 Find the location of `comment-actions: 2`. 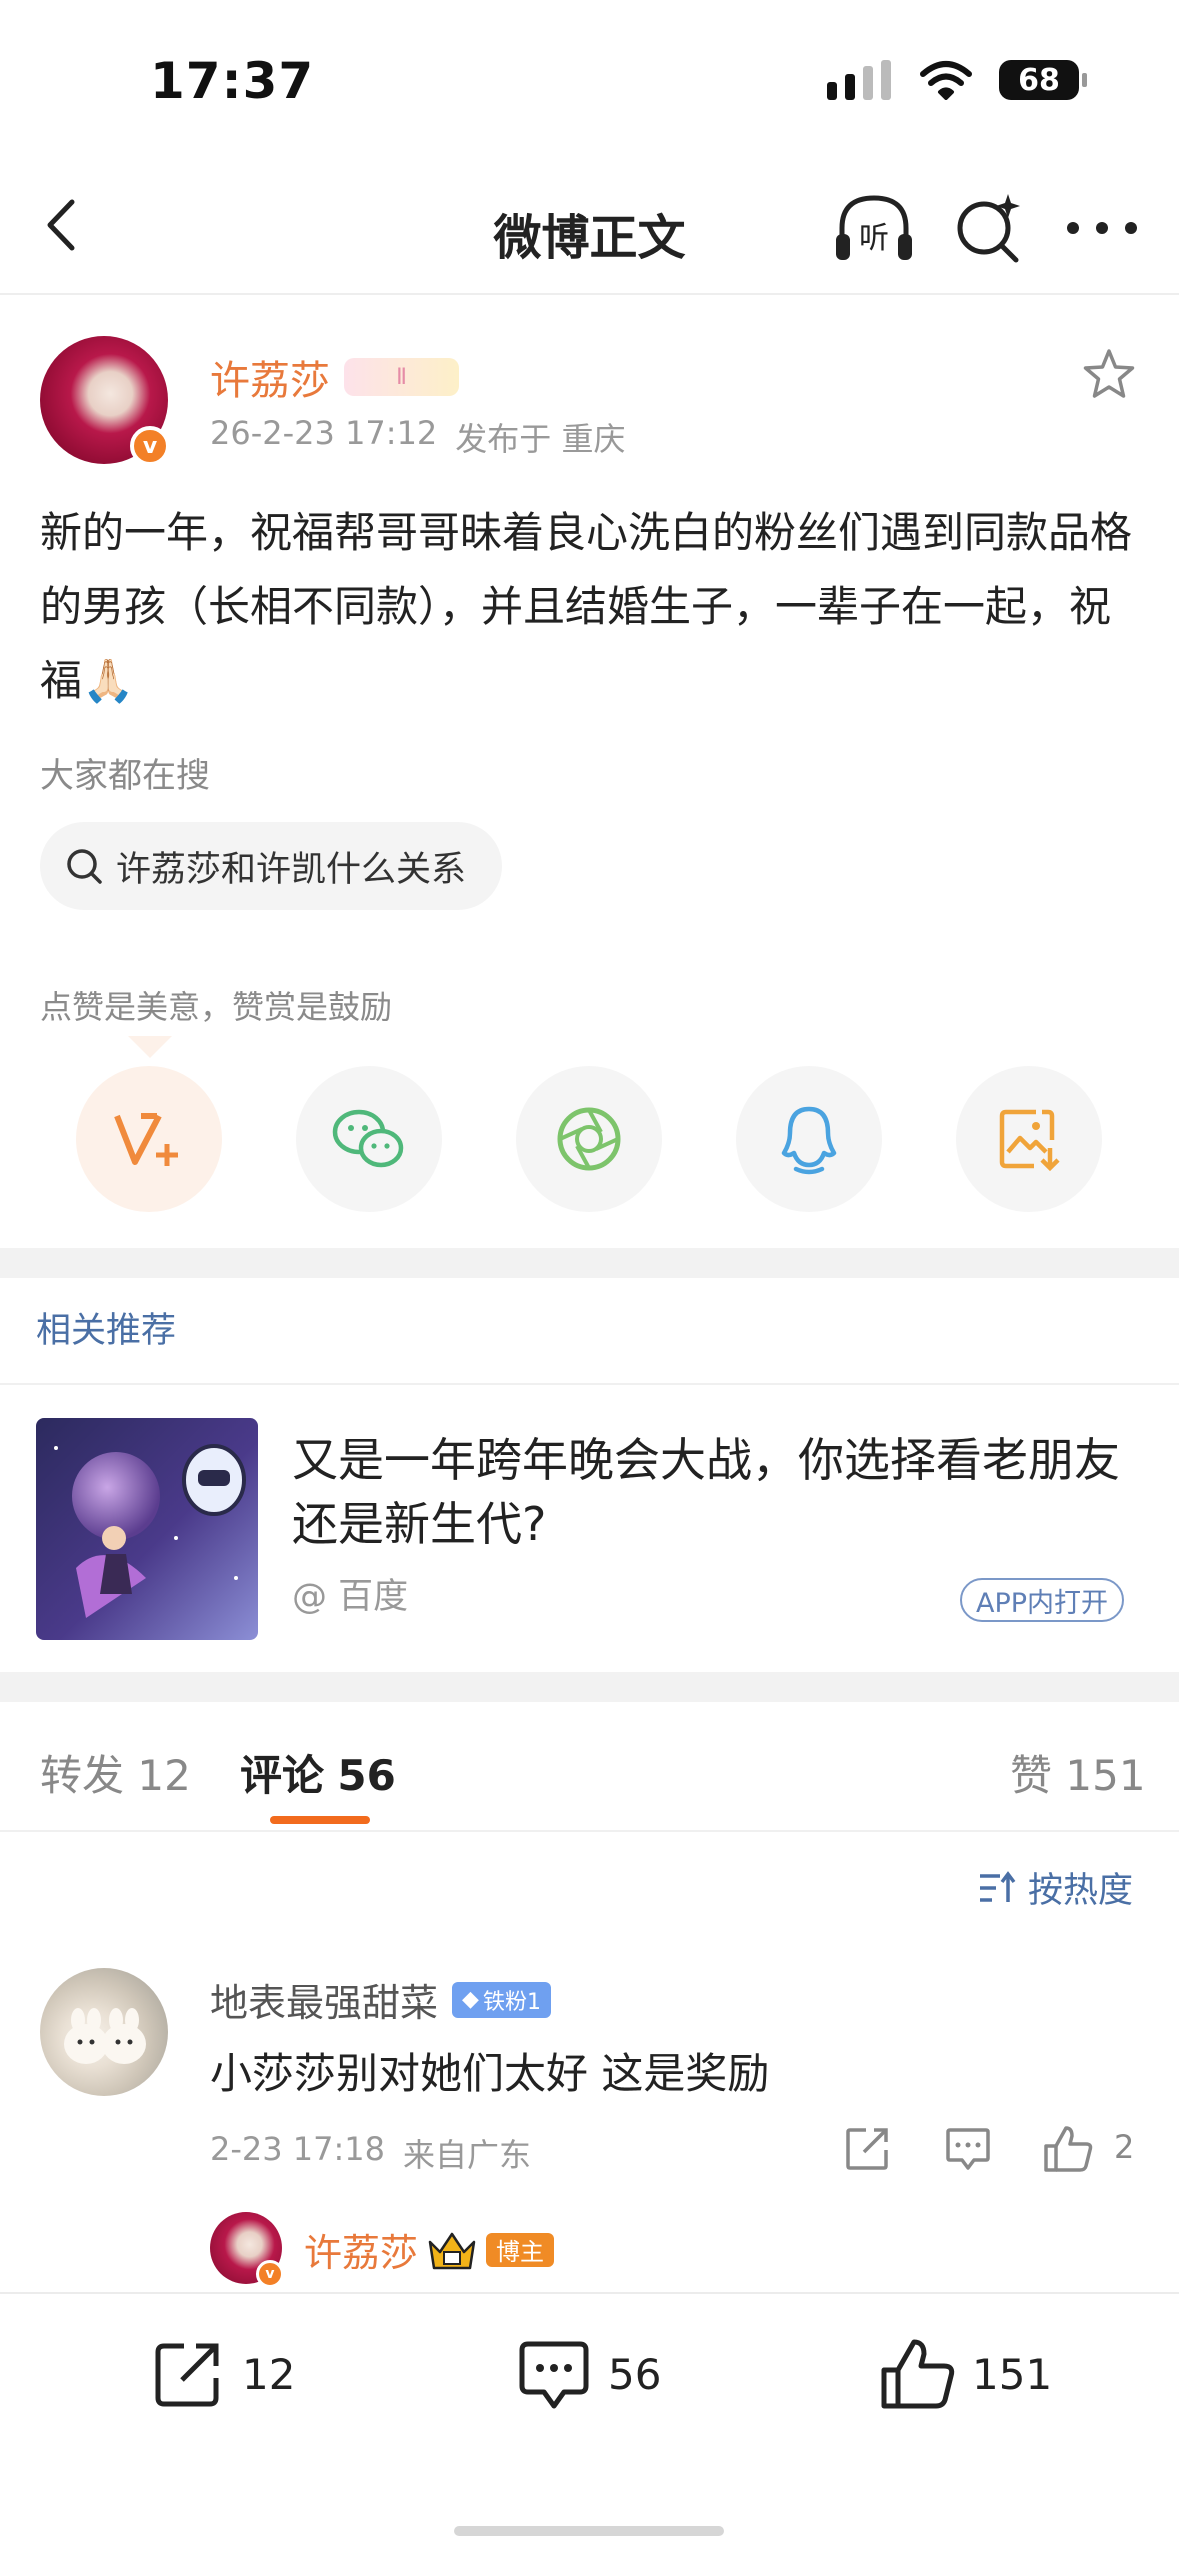

comment-actions: 2 is located at coordinates (995, 2150).